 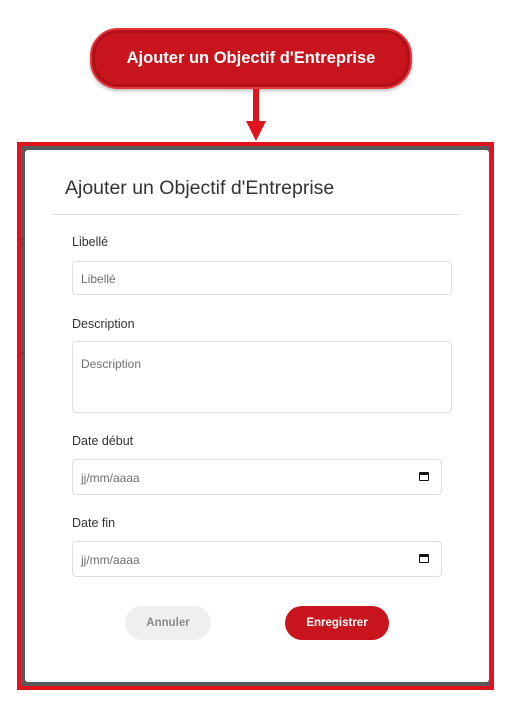 I want to click on callout-badge: Ajouter un Objectif d'Entreprise, so click(x=251, y=58).